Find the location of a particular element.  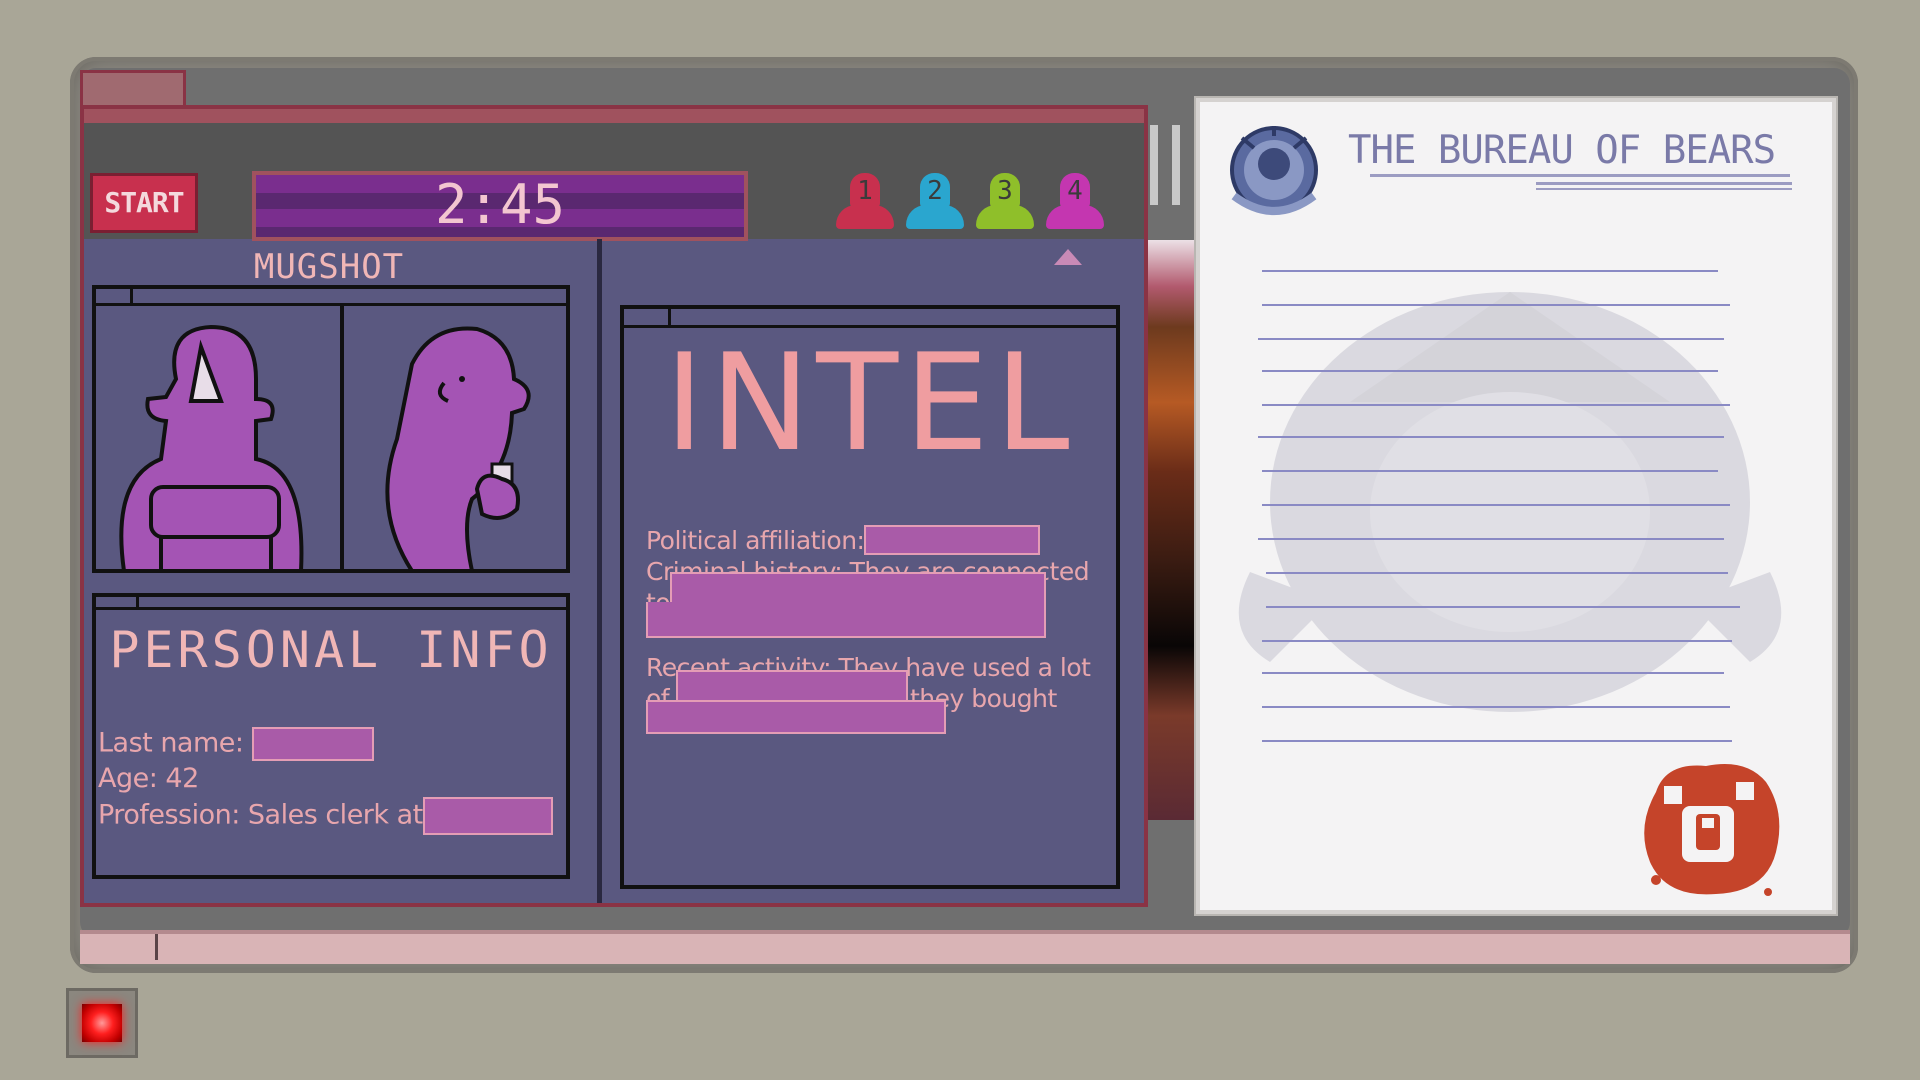

last-name-row: Last name: is located at coordinates (236, 744).